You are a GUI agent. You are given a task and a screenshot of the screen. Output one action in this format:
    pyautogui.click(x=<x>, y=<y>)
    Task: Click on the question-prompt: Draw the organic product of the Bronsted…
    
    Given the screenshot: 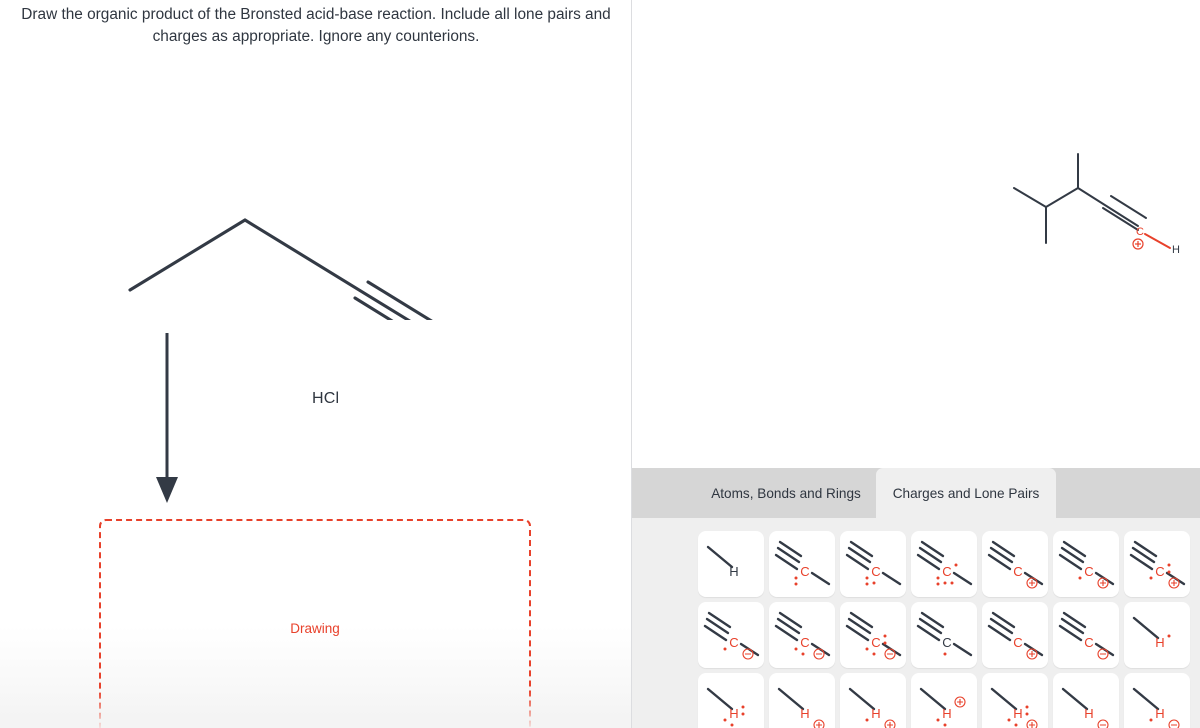 What is the action you would take?
    pyautogui.click(x=316, y=25)
    